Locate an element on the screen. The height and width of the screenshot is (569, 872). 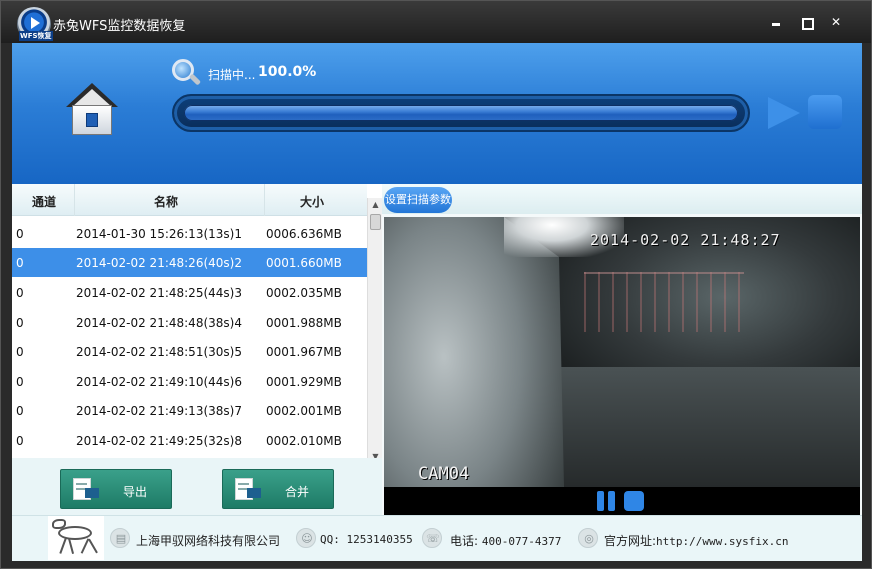
video-vehicle-side is located at coordinates (474, 352).